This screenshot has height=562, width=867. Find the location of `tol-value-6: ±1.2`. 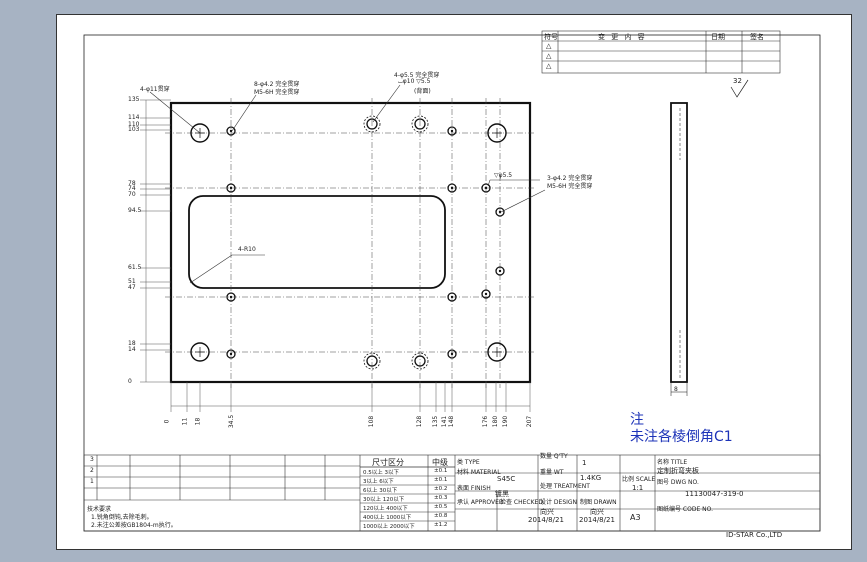

tol-value-6: ±1.2 is located at coordinates (441, 525).